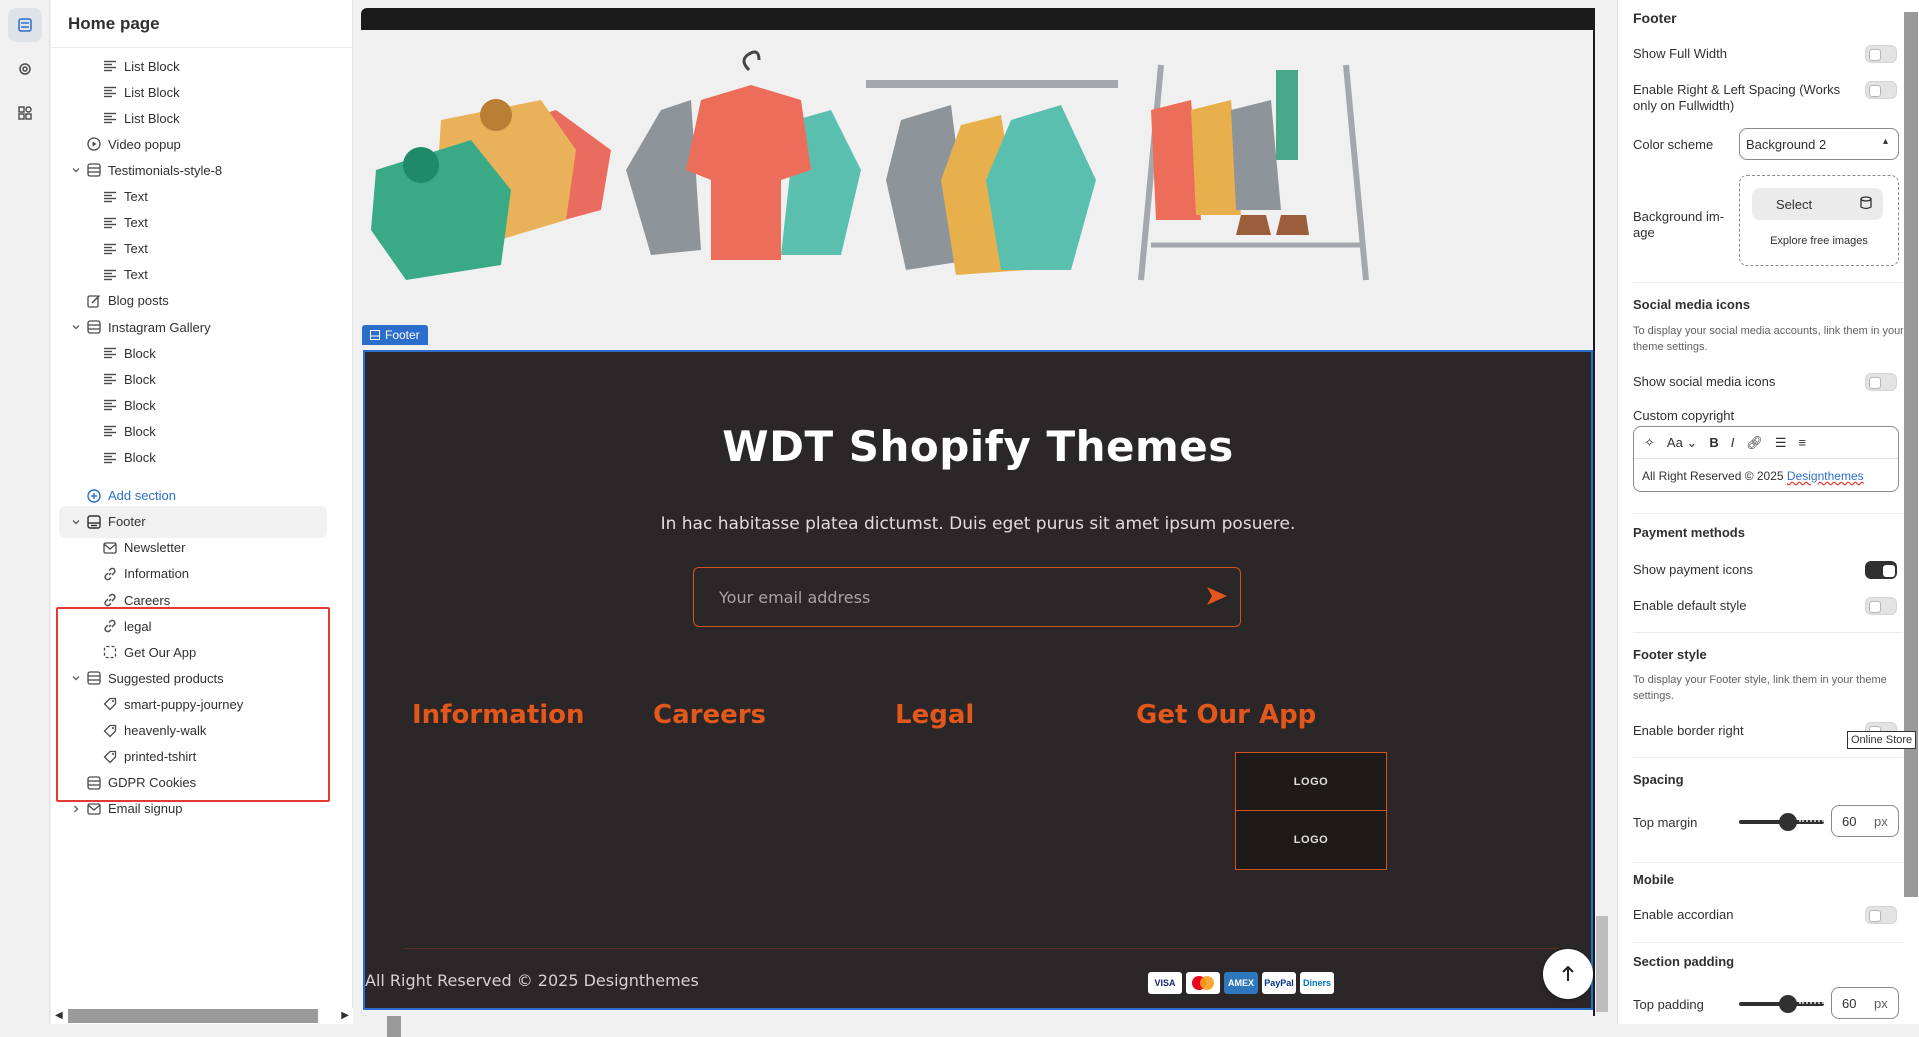 Image resolution: width=1919 pixels, height=1037 pixels. Describe the element at coordinates (981, 948) in the screenshot. I see `footer-divider` at that location.